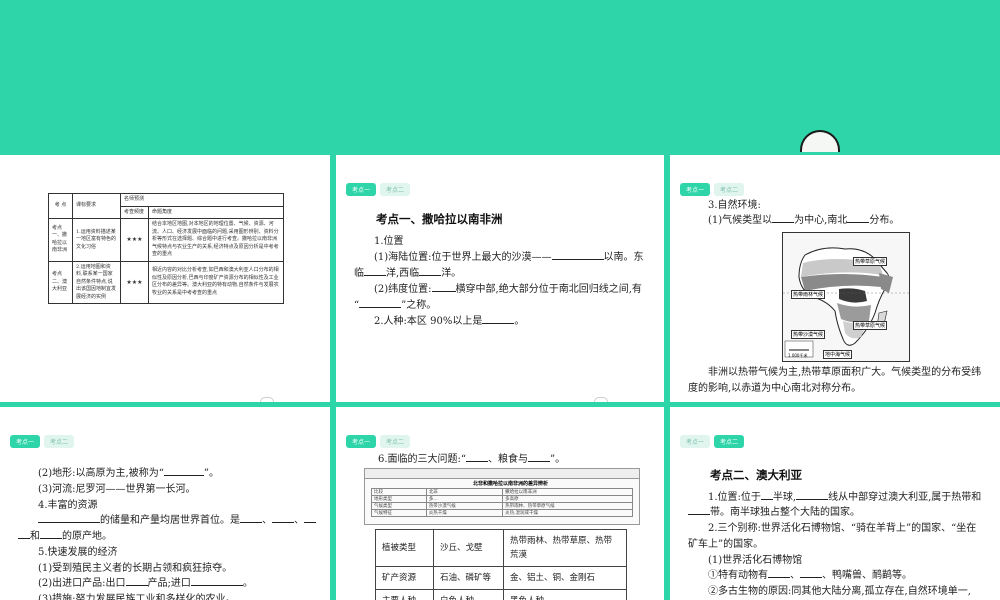  What do you see at coordinates (839, 591) in the screenshot?
I see `text-line: ②多古生物的原因:同其他大陆分离,孤立存在,自然环境单一,` at bounding box center [839, 591].